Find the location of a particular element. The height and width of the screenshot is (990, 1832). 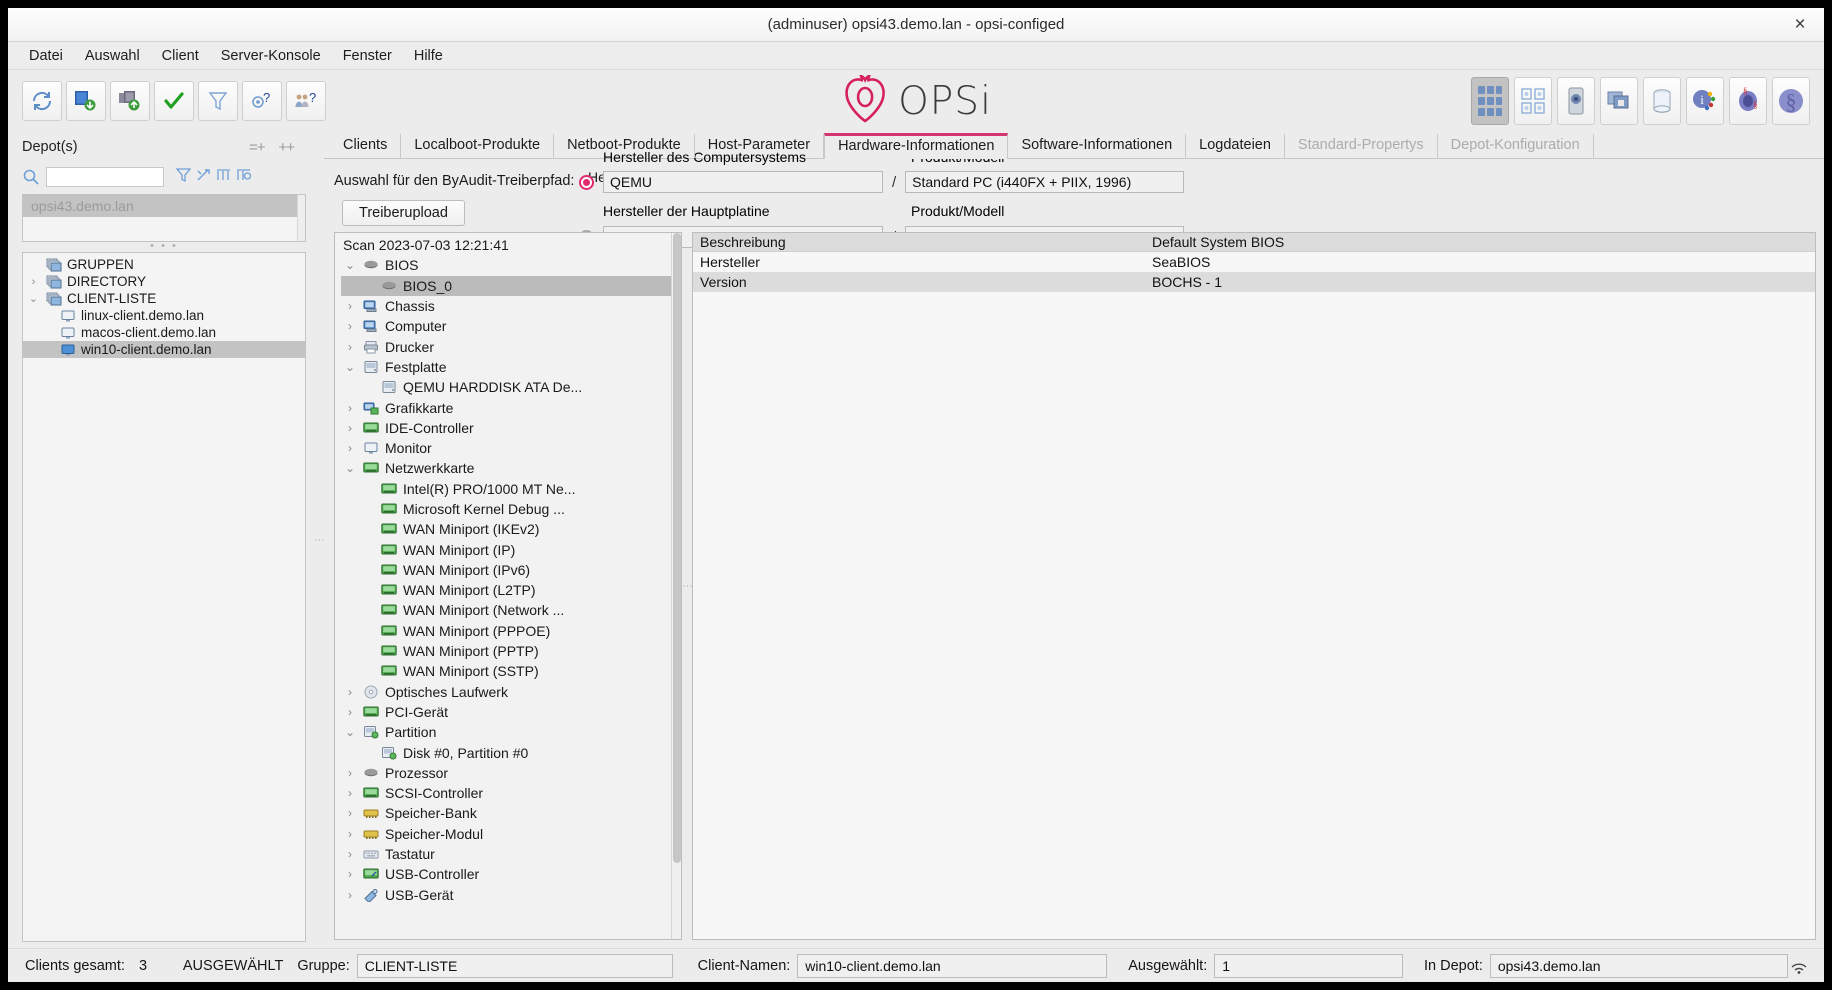

tab-clients: Clients is located at coordinates (366, 146).